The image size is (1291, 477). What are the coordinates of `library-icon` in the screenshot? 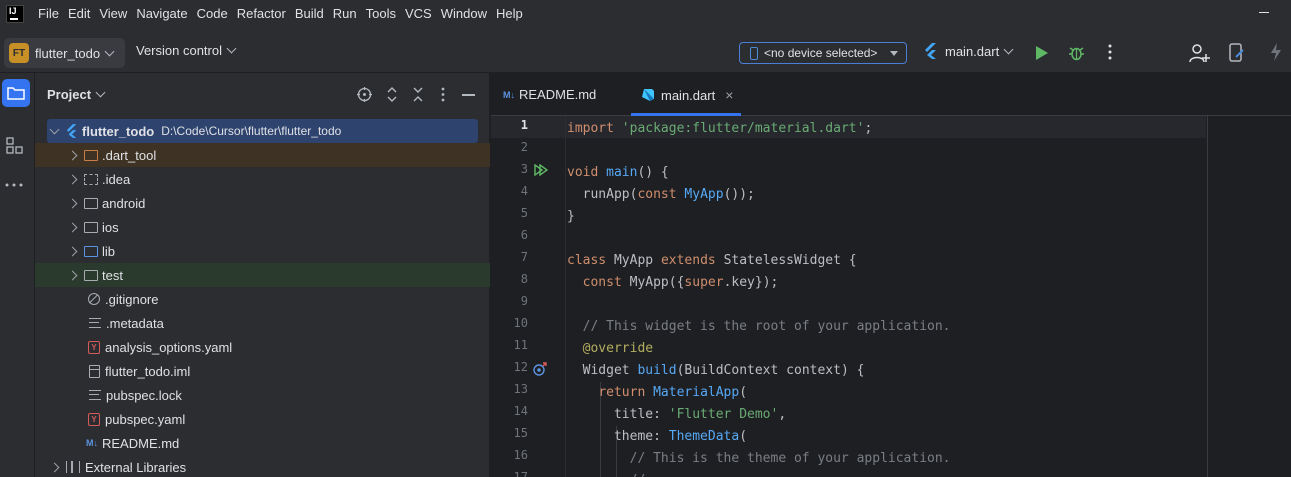 It's located at (73, 467).